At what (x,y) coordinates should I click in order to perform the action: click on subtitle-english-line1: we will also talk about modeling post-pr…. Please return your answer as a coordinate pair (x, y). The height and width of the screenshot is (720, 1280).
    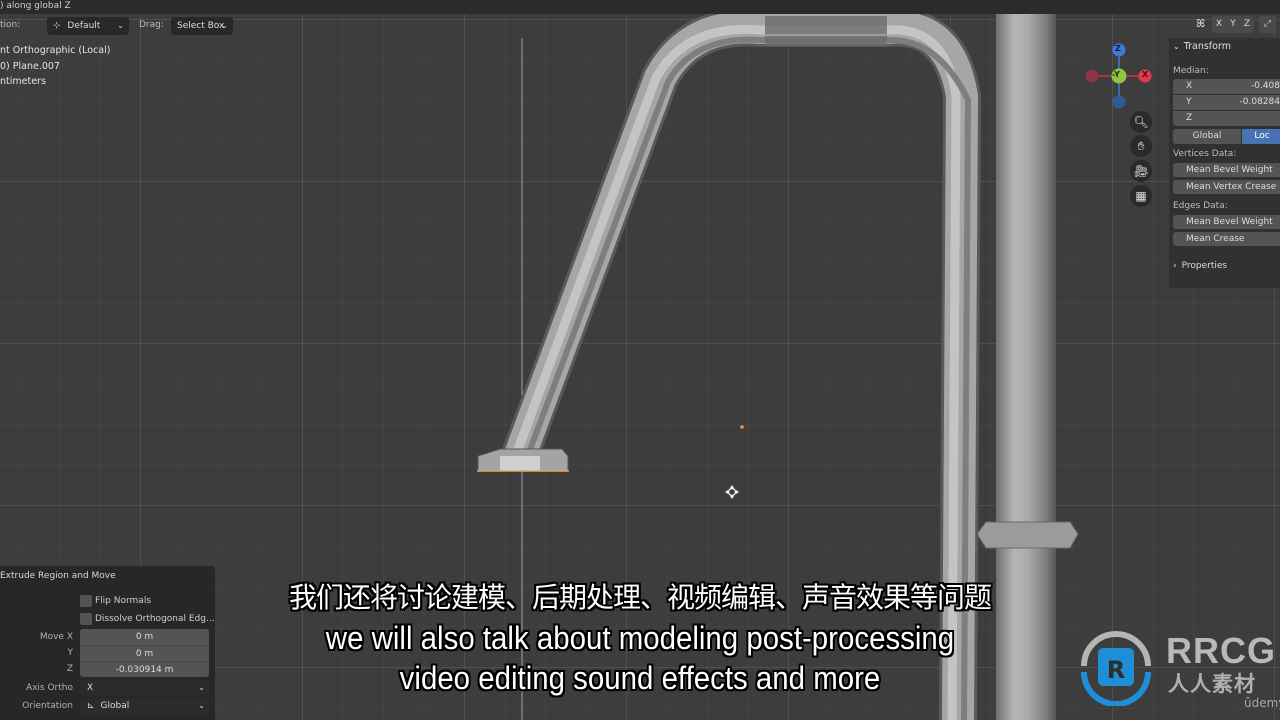
    Looking at the image, I should click on (640, 638).